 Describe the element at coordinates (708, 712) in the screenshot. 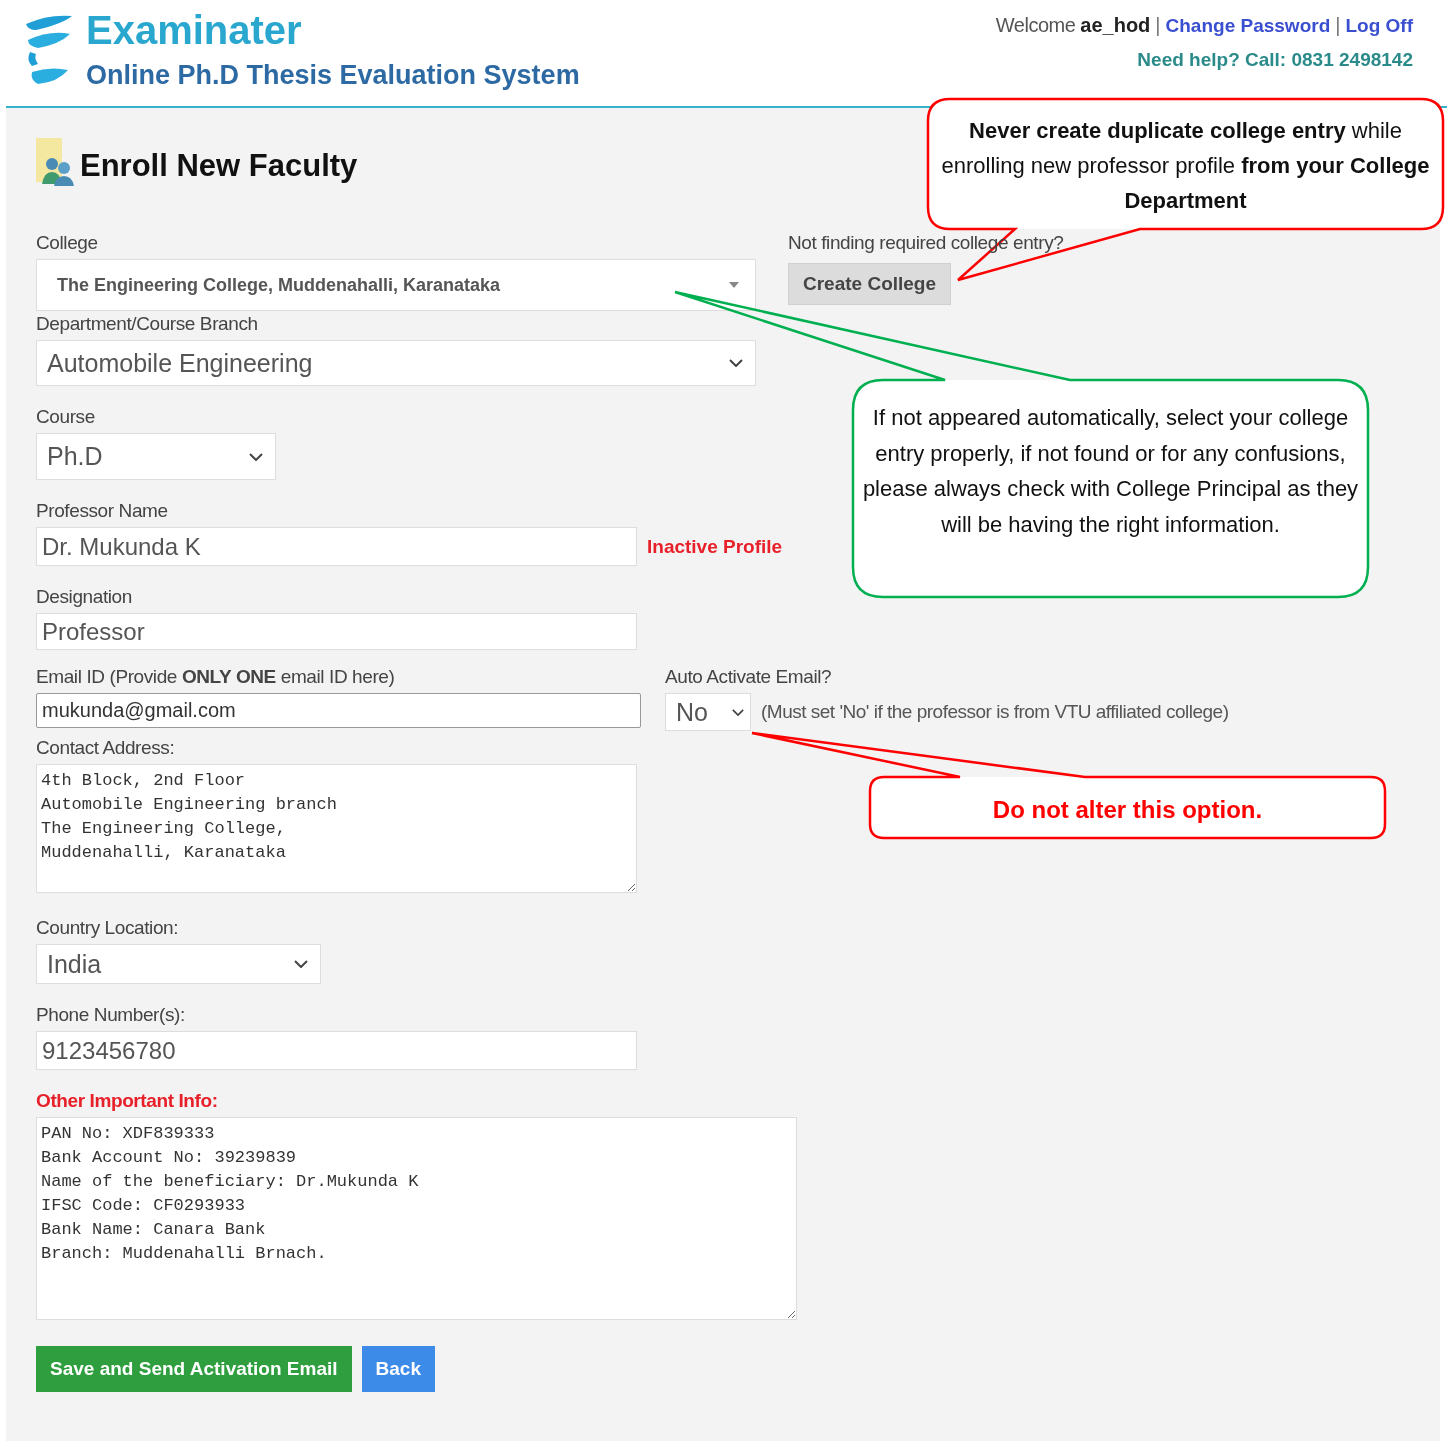

I see `auto-activate-select: No` at that location.